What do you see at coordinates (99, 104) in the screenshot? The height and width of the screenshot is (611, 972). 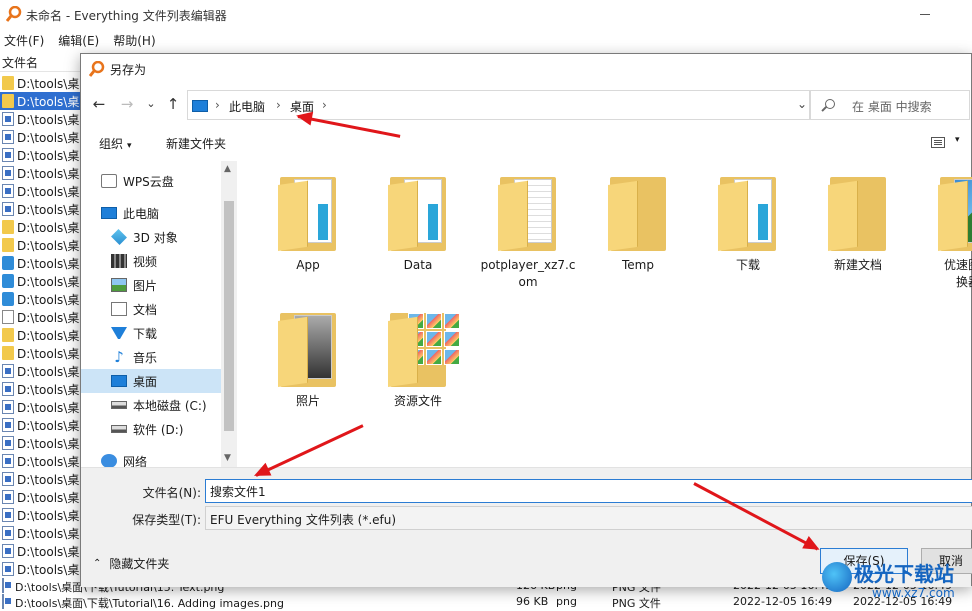 I see `back-arrow-icon: ←` at bounding box center [99, 104].